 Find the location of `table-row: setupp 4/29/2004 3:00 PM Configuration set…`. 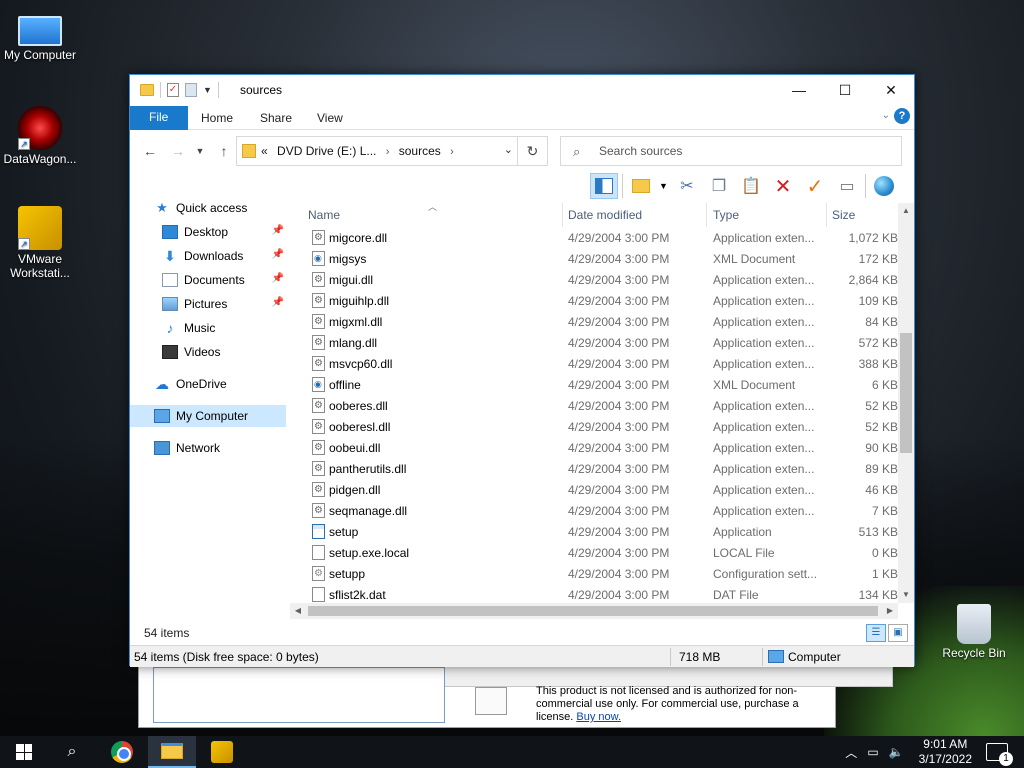

table-row: setupp 4/29/2004 3:00 PM Configuration set… is located at coordinates (605, 573).